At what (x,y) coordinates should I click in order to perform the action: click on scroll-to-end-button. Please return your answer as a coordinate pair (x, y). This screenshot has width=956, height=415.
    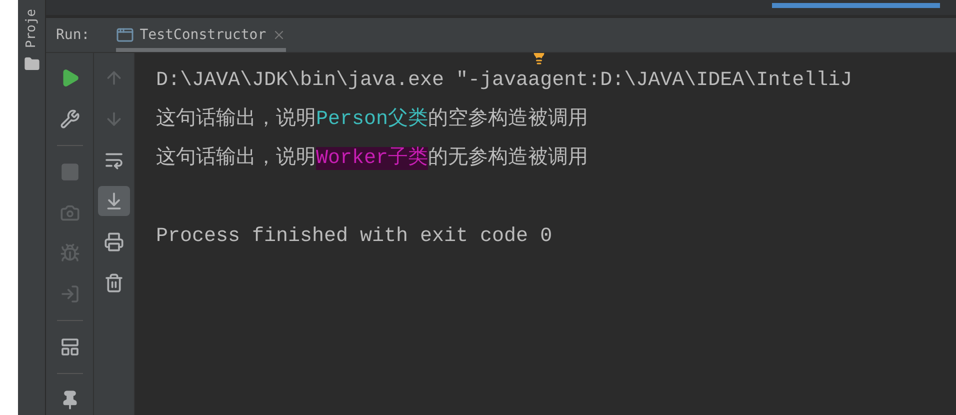
    Looking at the image, I should click on (114, 201).